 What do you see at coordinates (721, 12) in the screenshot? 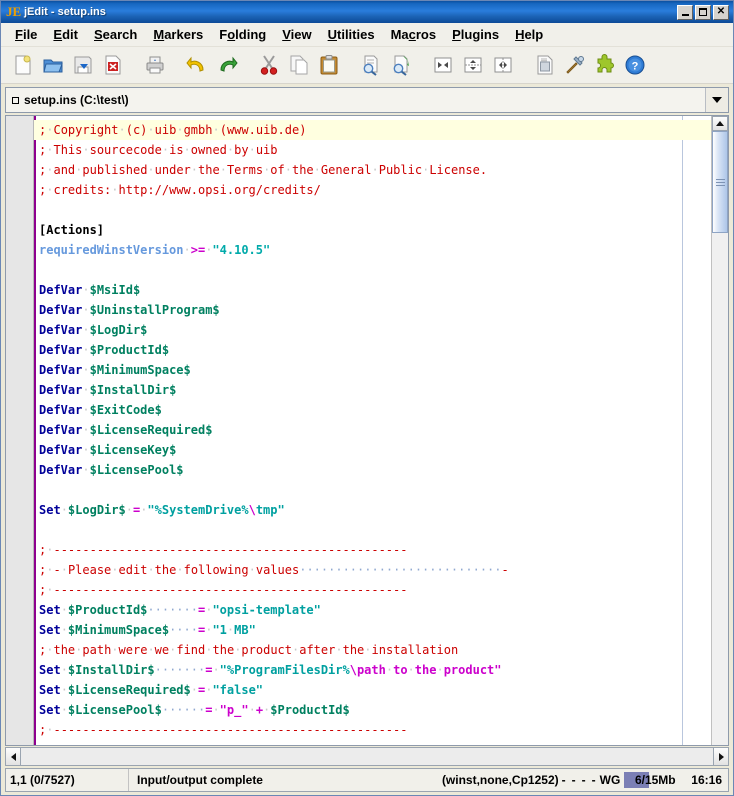
I see `close-button: ✕` at bounding box center [721, 12].